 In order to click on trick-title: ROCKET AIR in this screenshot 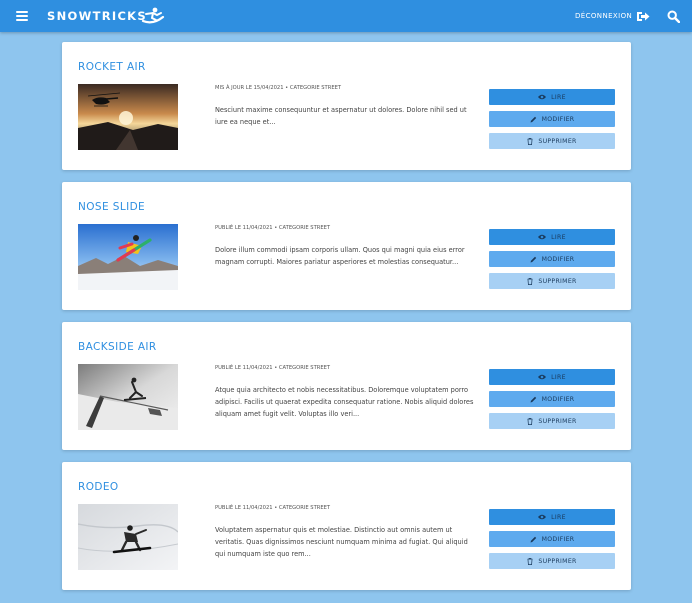, I will do `click(112, 67)`.